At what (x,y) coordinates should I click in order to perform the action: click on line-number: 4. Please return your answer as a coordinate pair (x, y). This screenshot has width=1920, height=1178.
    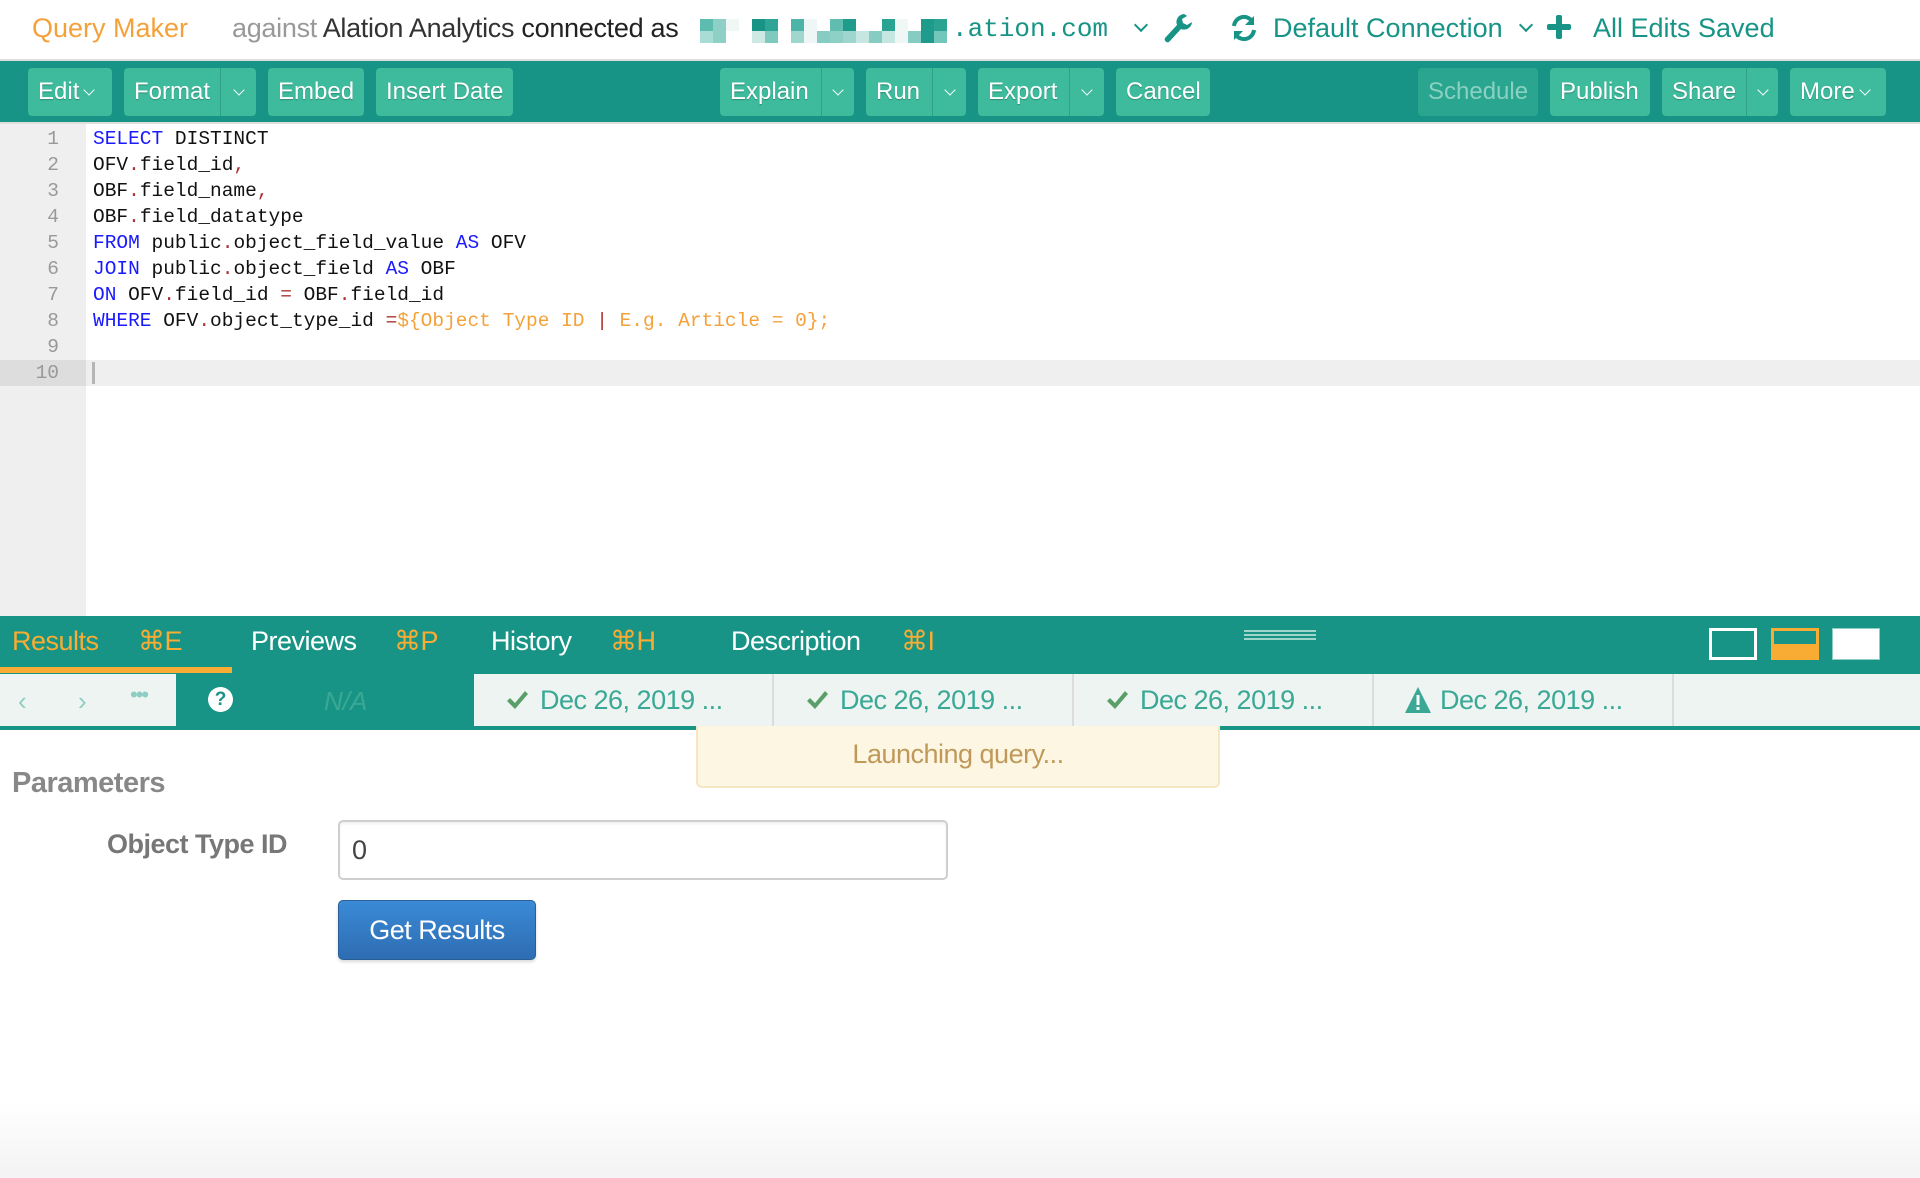
    Looking at the image, I should click on (53, 217).